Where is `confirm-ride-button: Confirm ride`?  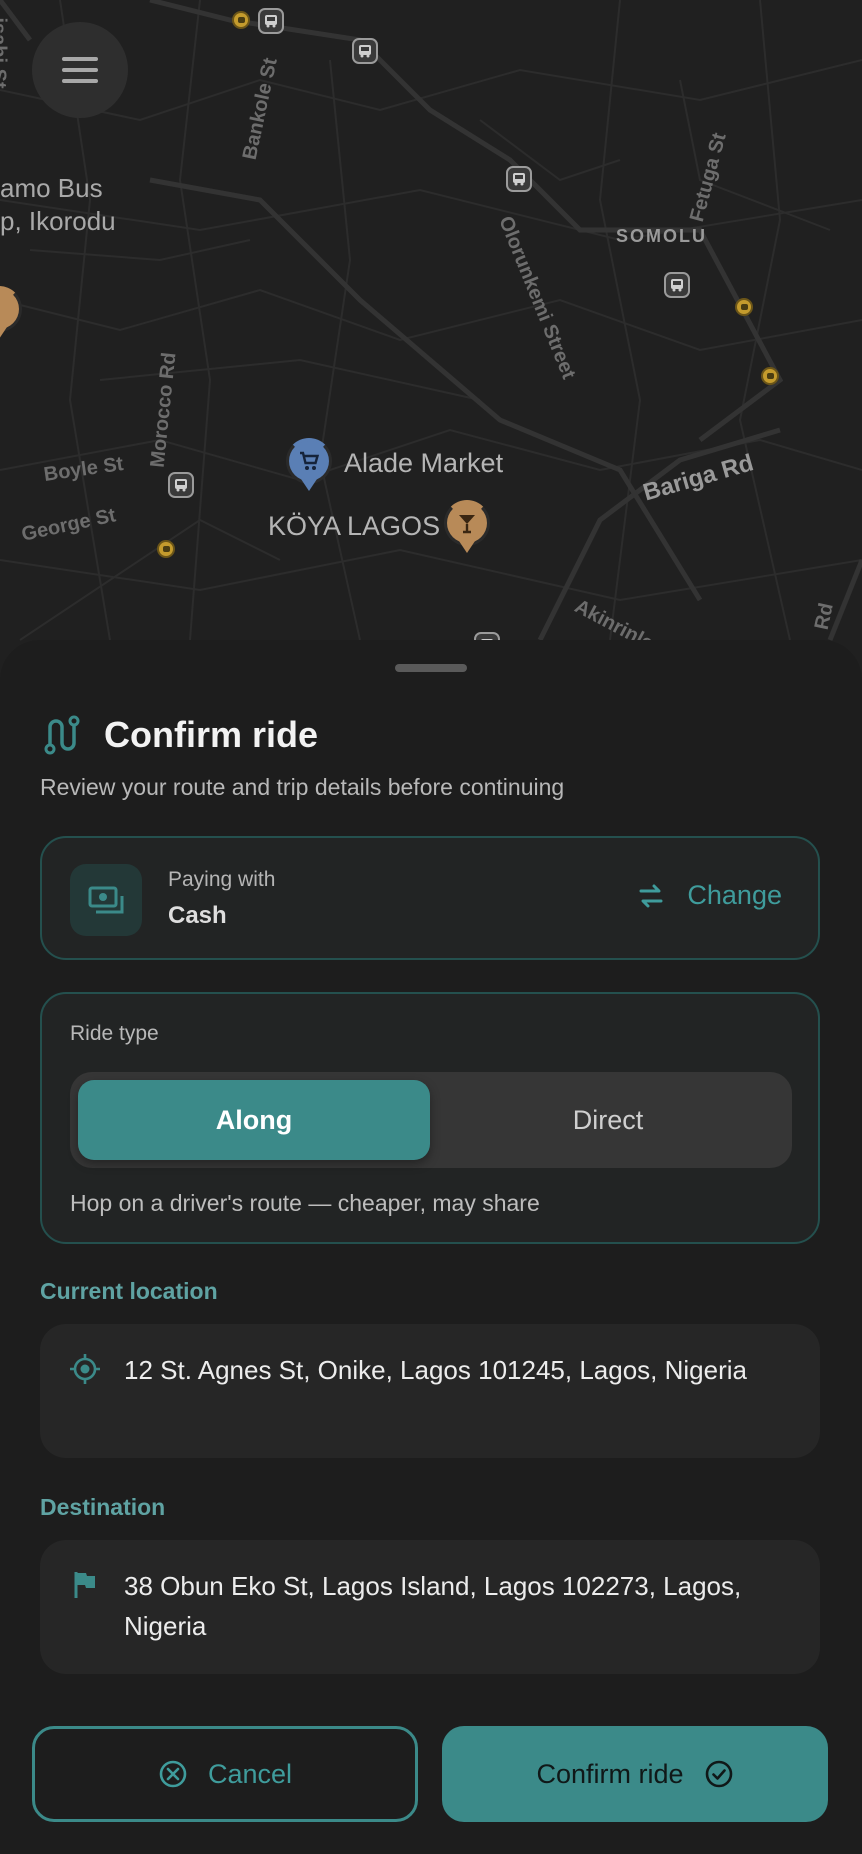
confirm-ride-button: Confirm ride is located at coordinates (635, 1774).